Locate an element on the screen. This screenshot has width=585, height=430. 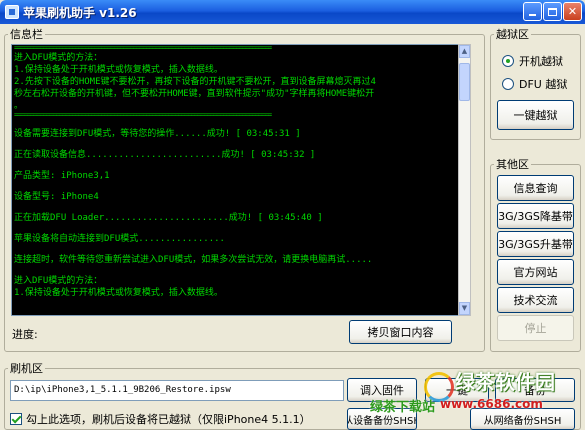
radio-label: DFU 越狱 is located at coordinates (543, 84).